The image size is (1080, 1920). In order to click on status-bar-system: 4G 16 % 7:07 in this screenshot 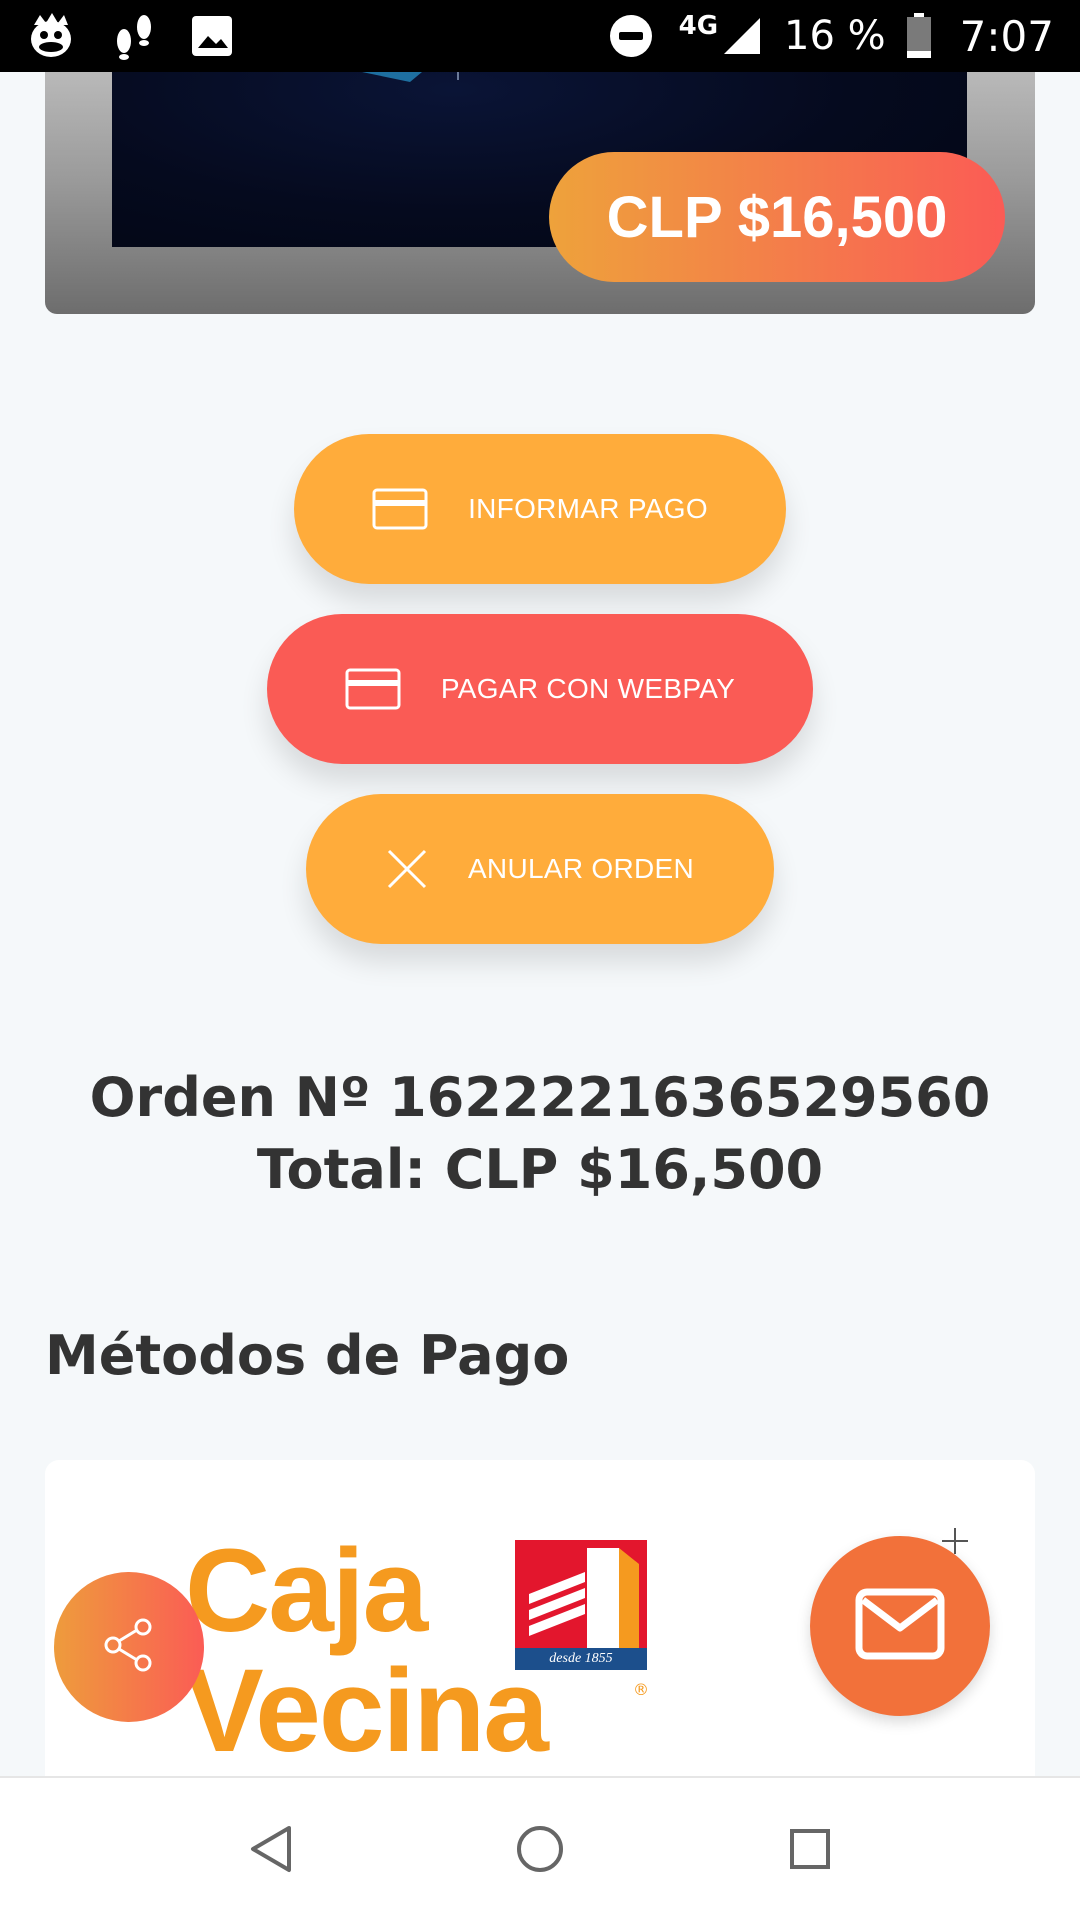, I will do `click(831, 36)`.